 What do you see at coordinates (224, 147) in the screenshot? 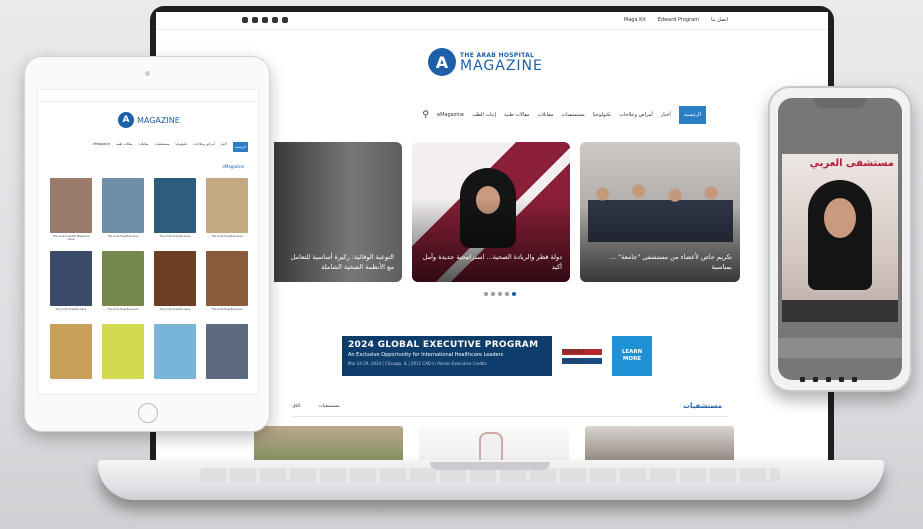
I see `tablet-nav-item: أخبار` at bounding box center [224, 147].